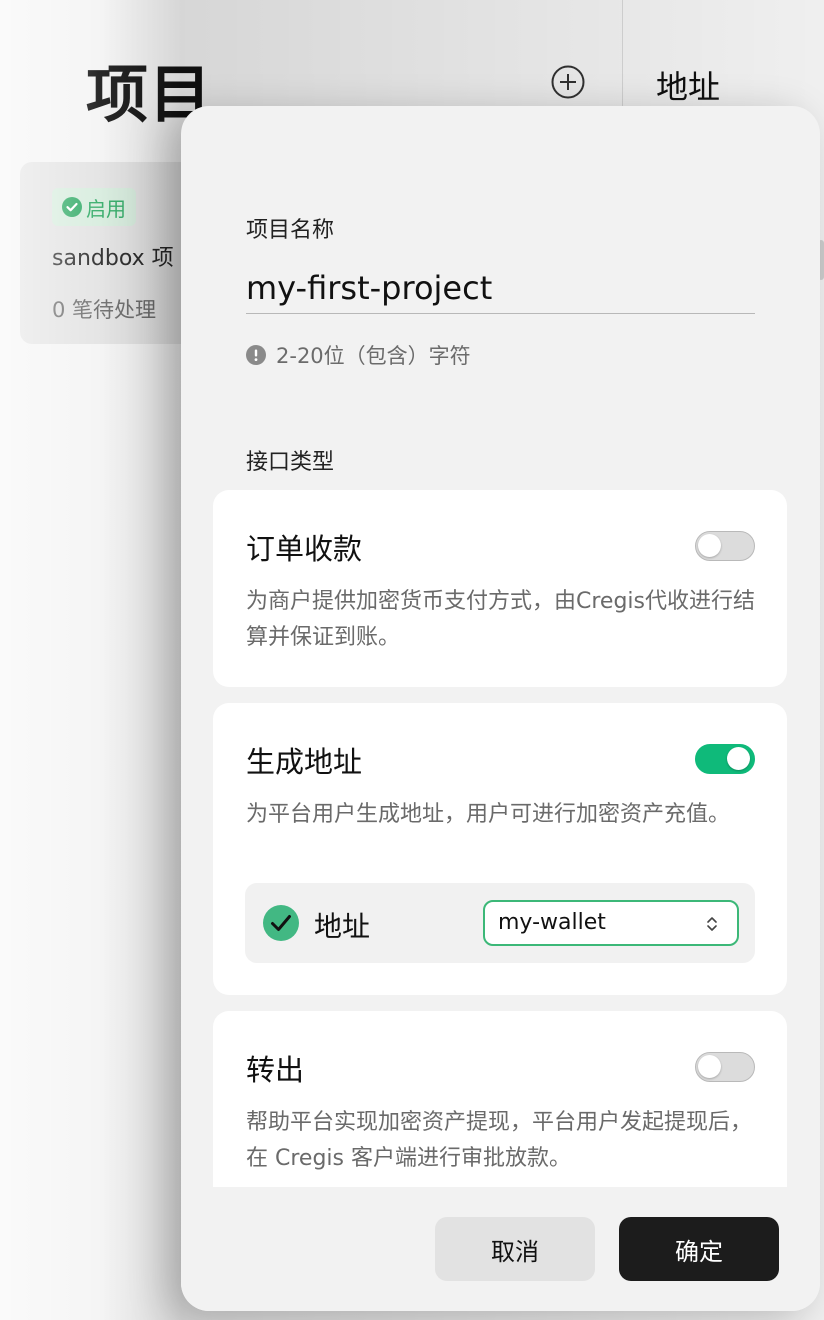  What do you see at coordinates (688, 87) in the screenshot?
I see `address-column-title: 地址` at bounding box center [688, 87].